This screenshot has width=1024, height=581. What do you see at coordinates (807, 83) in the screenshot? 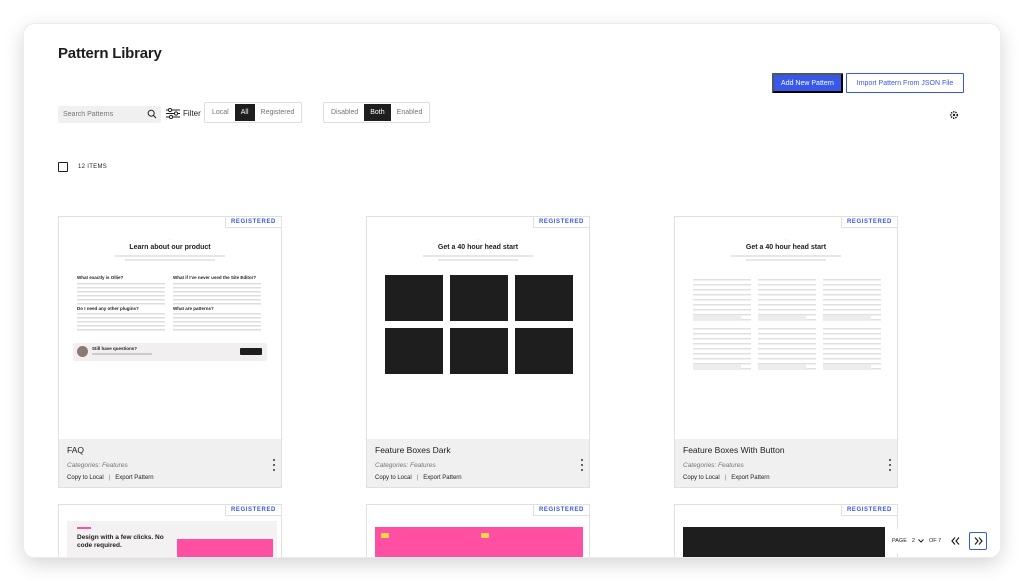
I see `add-new-pattern-button: Add New Pattern` at bounding box center [807, 83].